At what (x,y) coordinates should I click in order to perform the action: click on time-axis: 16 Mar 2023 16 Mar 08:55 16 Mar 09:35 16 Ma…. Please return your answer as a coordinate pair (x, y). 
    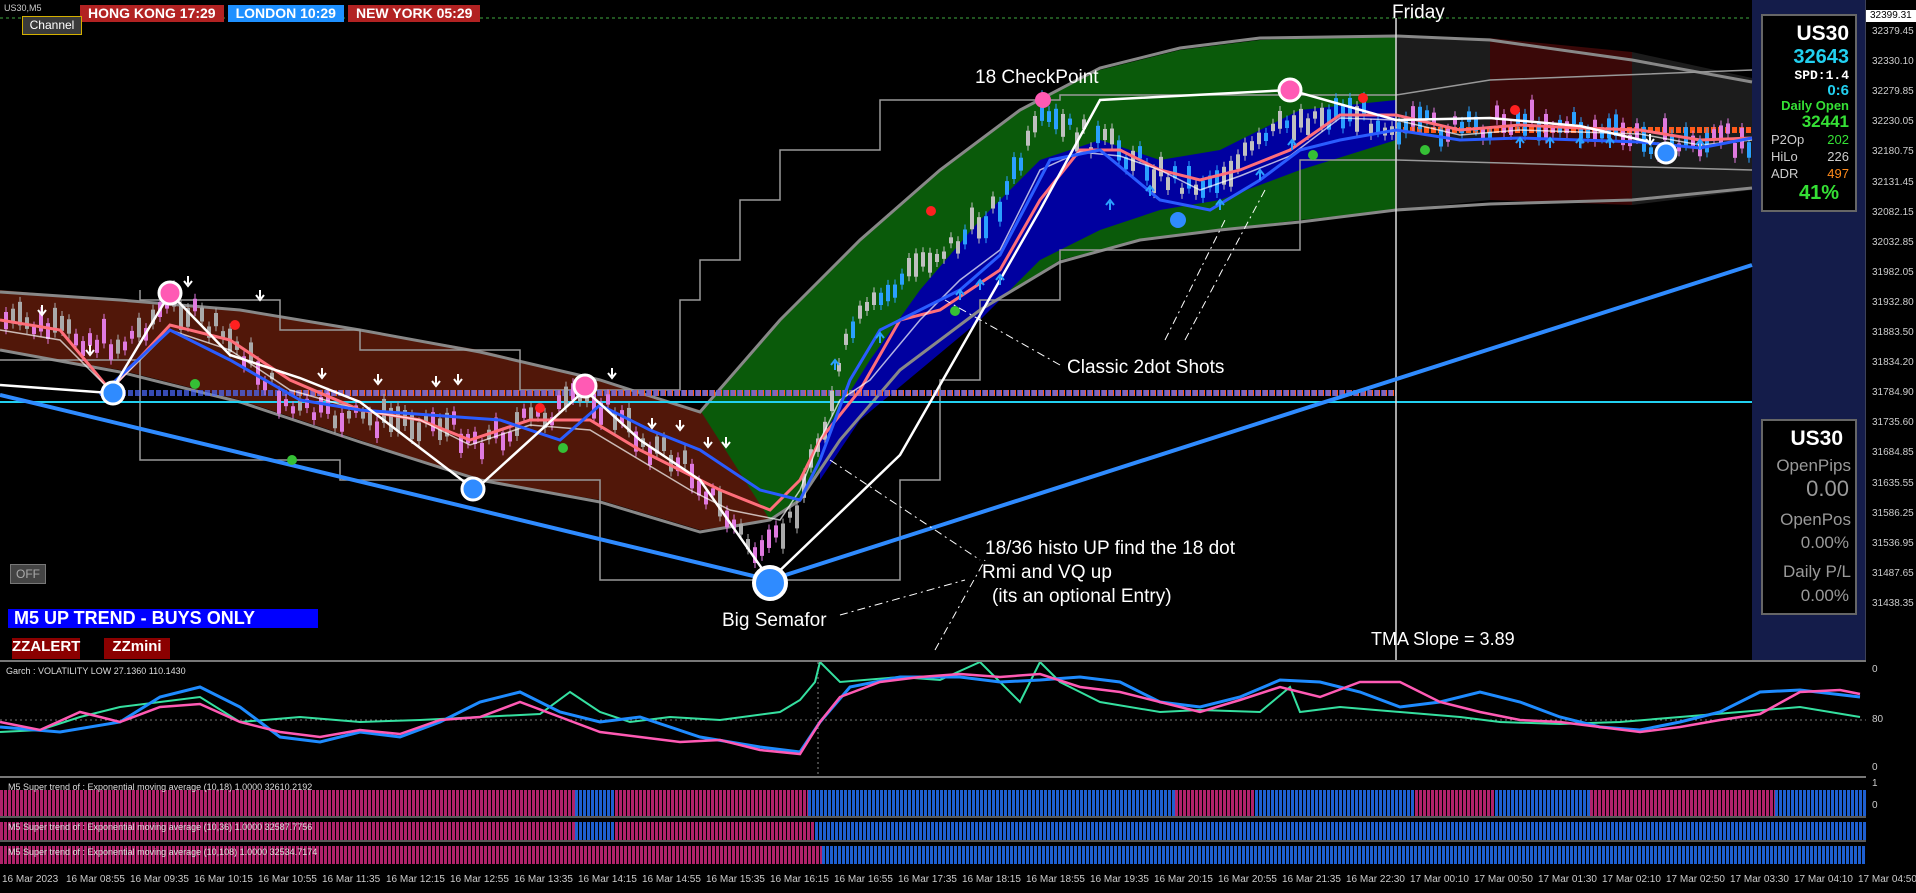
    Looking at the image, I should click on (958, 881).